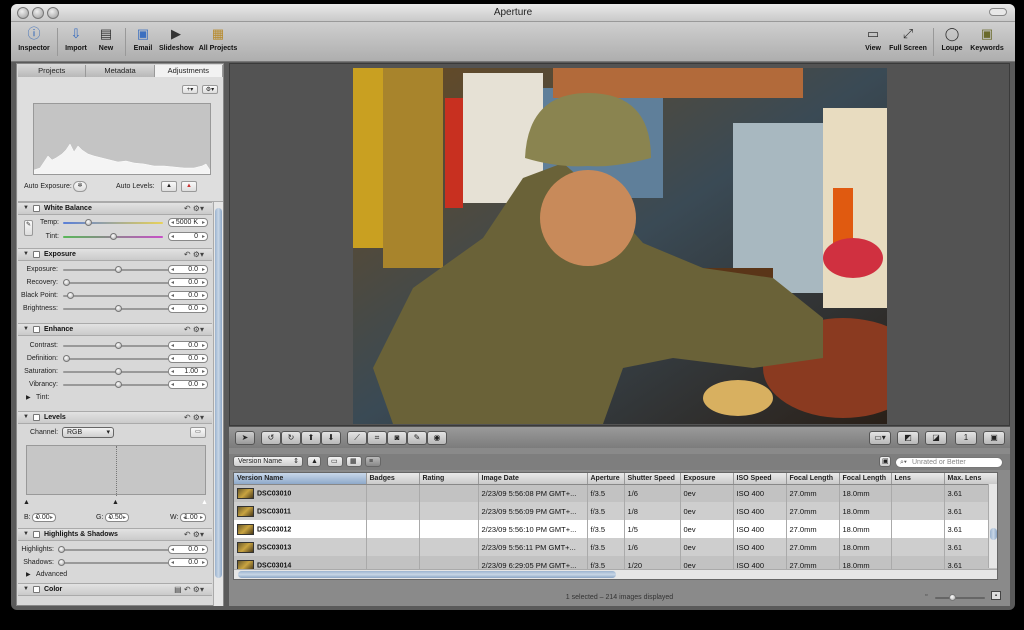 This screenshot has height=630, width=1024. What do you see at coordinates (437, 438) in the screenshot?
I see `red-eye-tool-button: ◉` at bounding box center [437, 438].